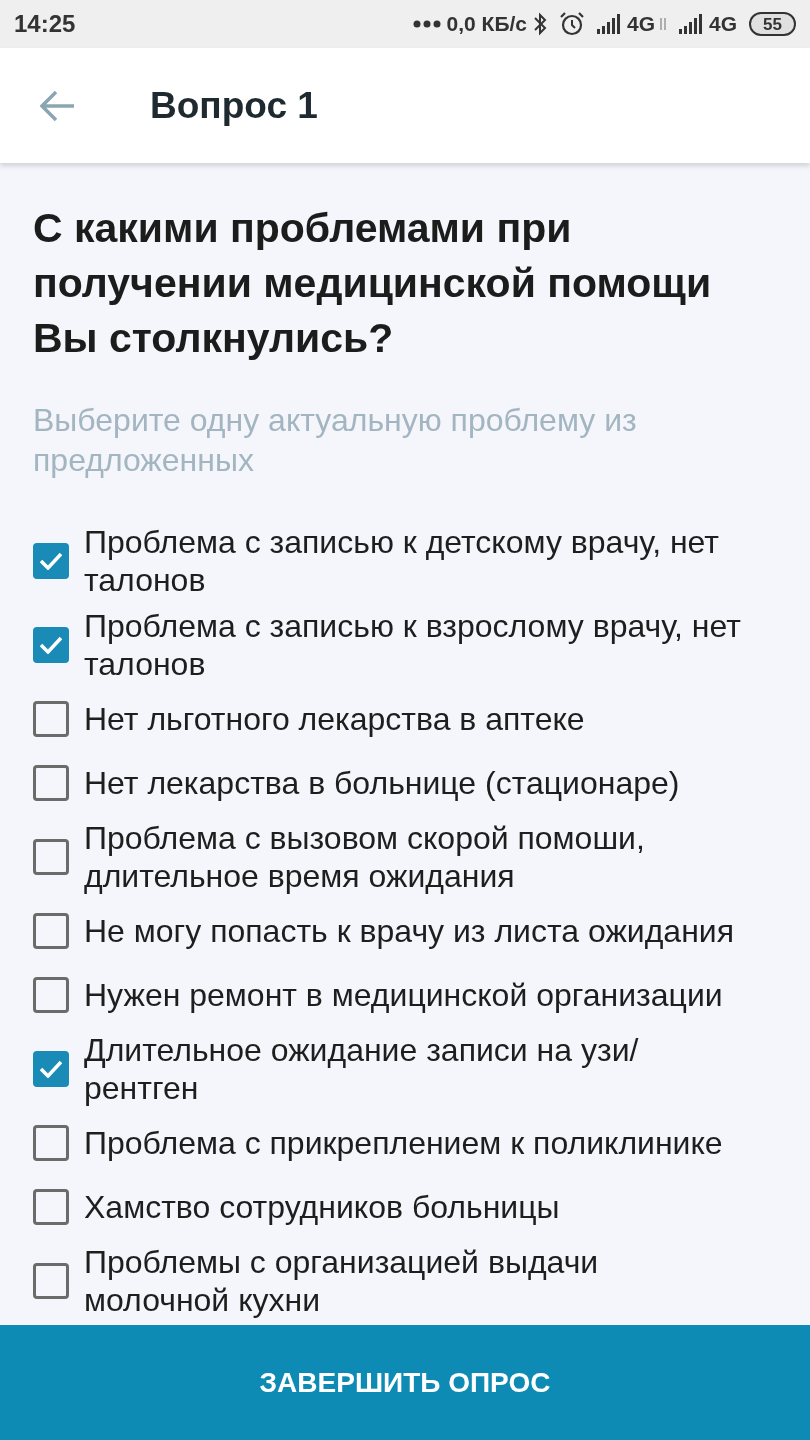 The width and height of the screenshot is (810, 1440). I want to click on data-transfer-icon, so click(663, 24).